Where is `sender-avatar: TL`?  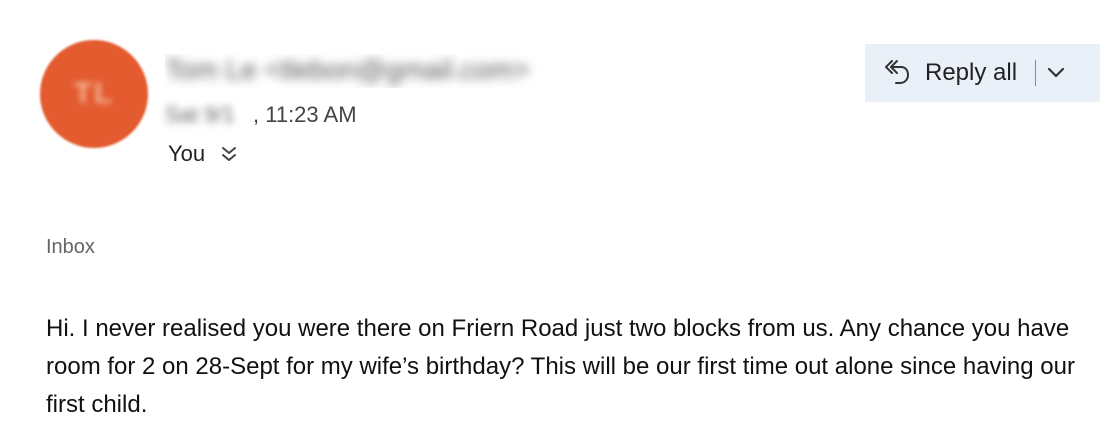
sender-avatar: TL is located at coordinates (94, 94).